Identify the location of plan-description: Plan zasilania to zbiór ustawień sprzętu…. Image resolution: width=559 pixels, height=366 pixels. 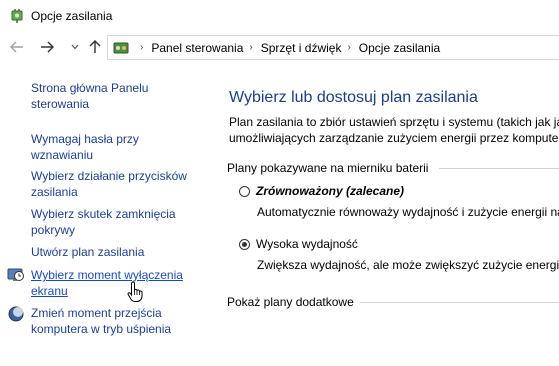
(394, 130).